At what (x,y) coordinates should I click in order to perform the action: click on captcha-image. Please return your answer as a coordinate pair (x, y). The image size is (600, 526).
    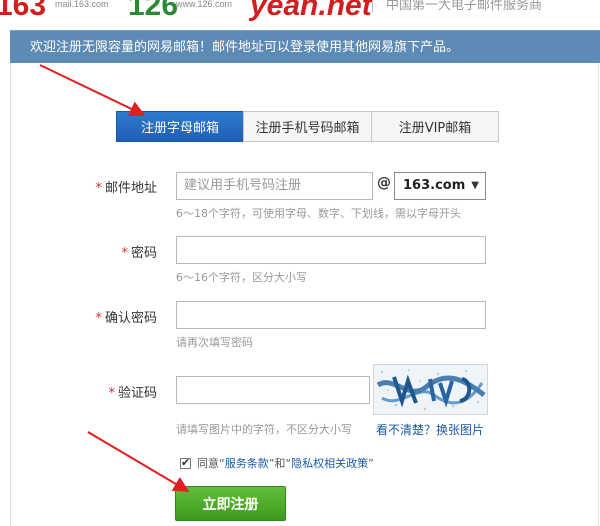
    Looking at the image, I should click on (430, 389).